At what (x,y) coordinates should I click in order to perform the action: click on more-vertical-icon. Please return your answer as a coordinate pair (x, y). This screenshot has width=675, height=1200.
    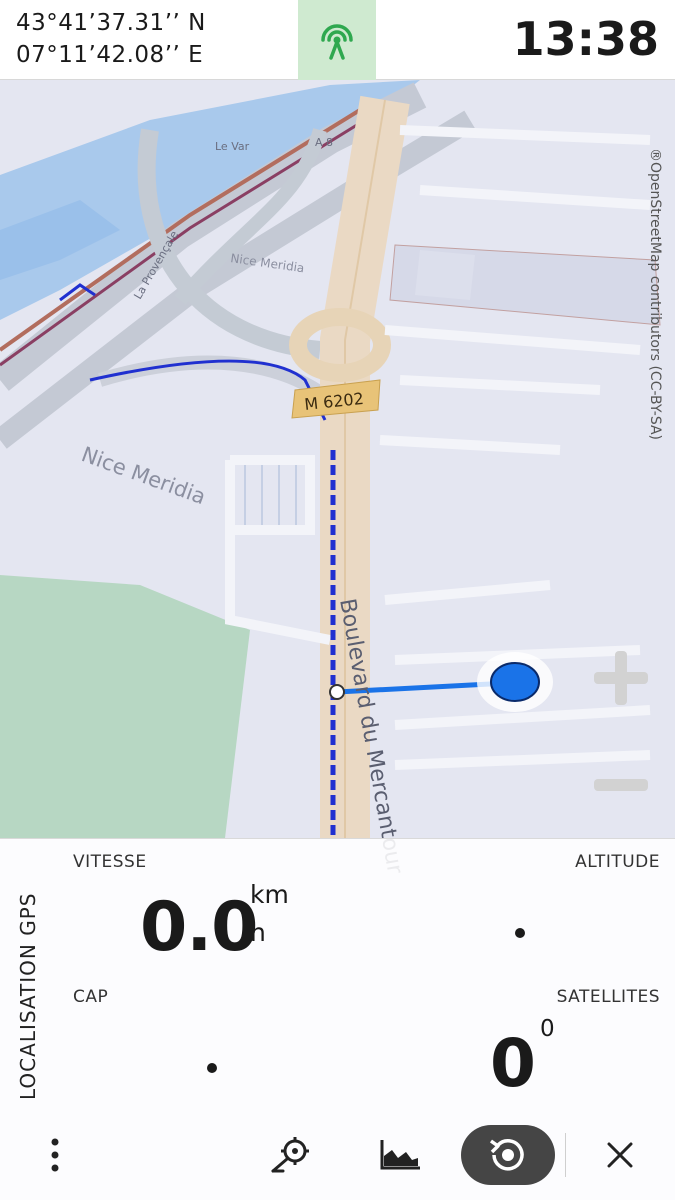
    Looking at the image, I should click on (55, 1155).